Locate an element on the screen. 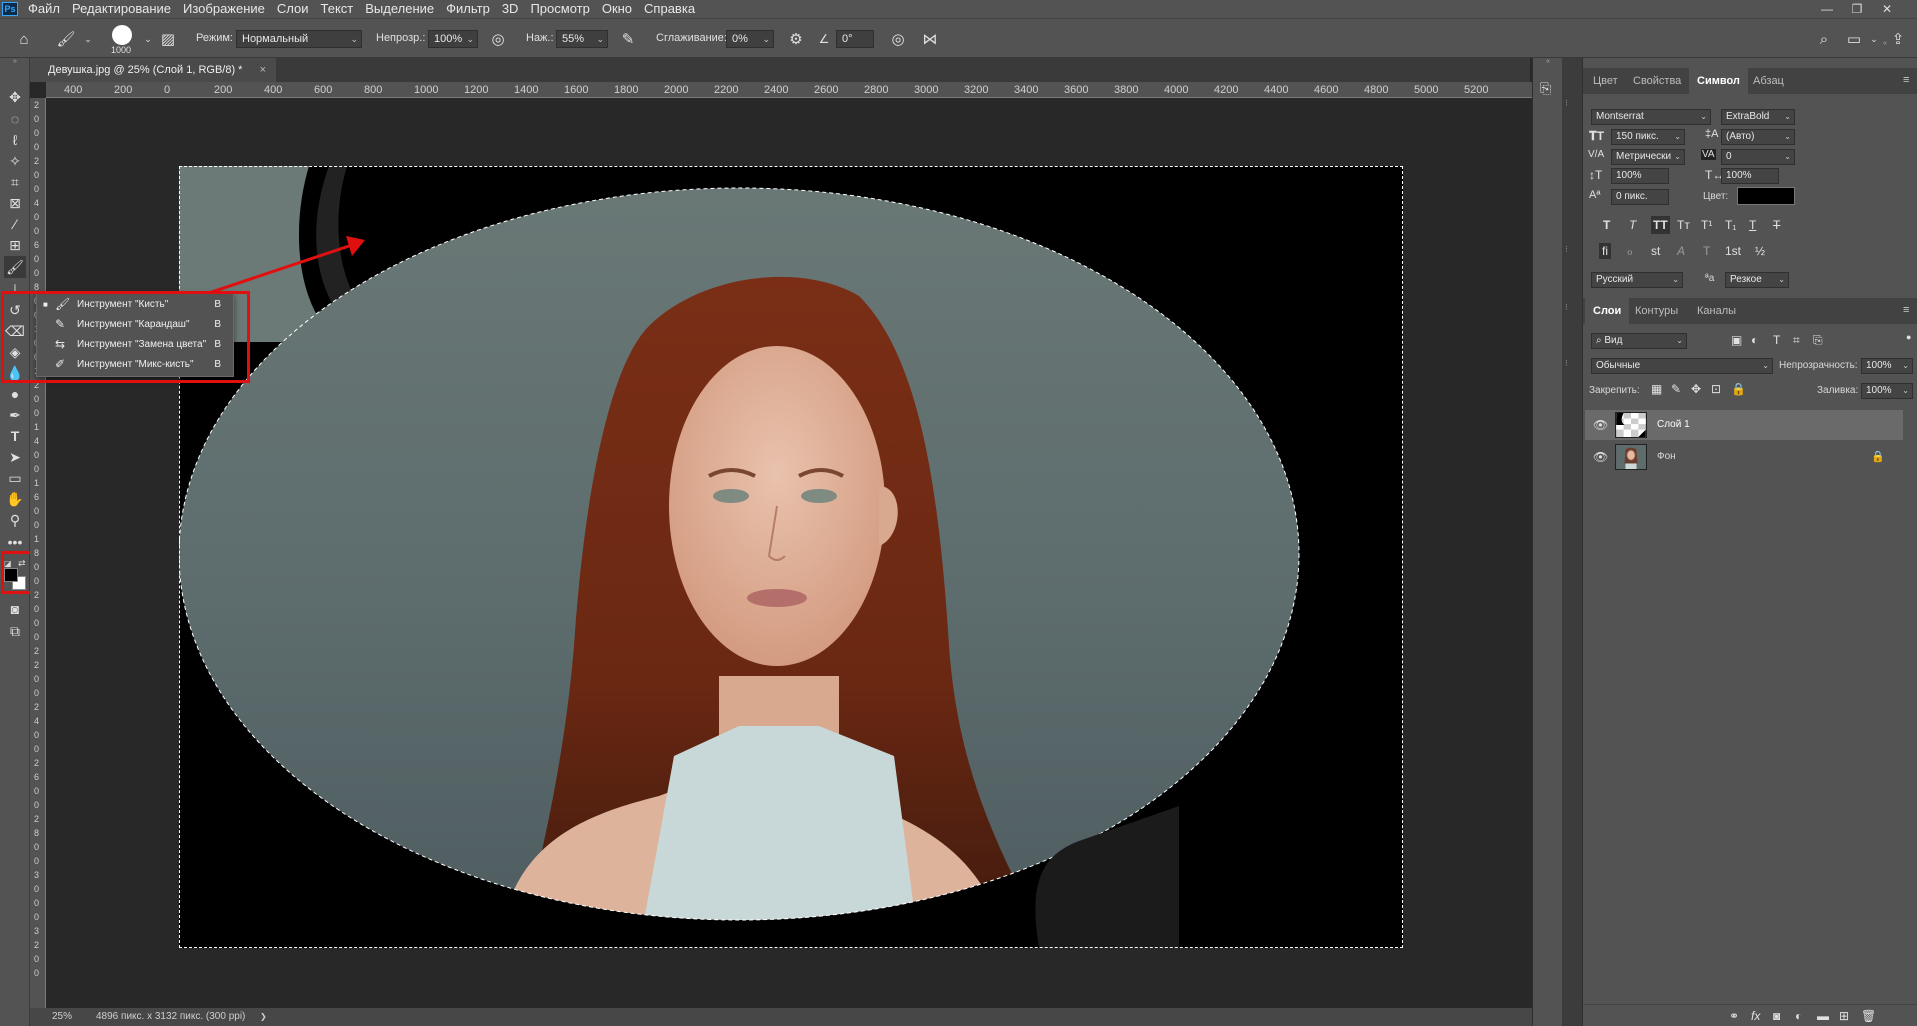  menu-edit: Редактирование is located at coordinates (121, 9).